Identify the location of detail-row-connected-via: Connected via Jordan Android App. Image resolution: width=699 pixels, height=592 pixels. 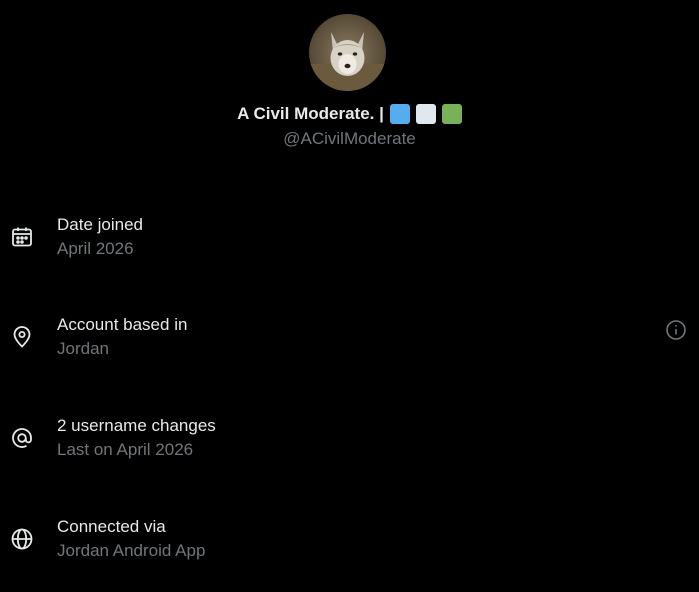
(349, 542).